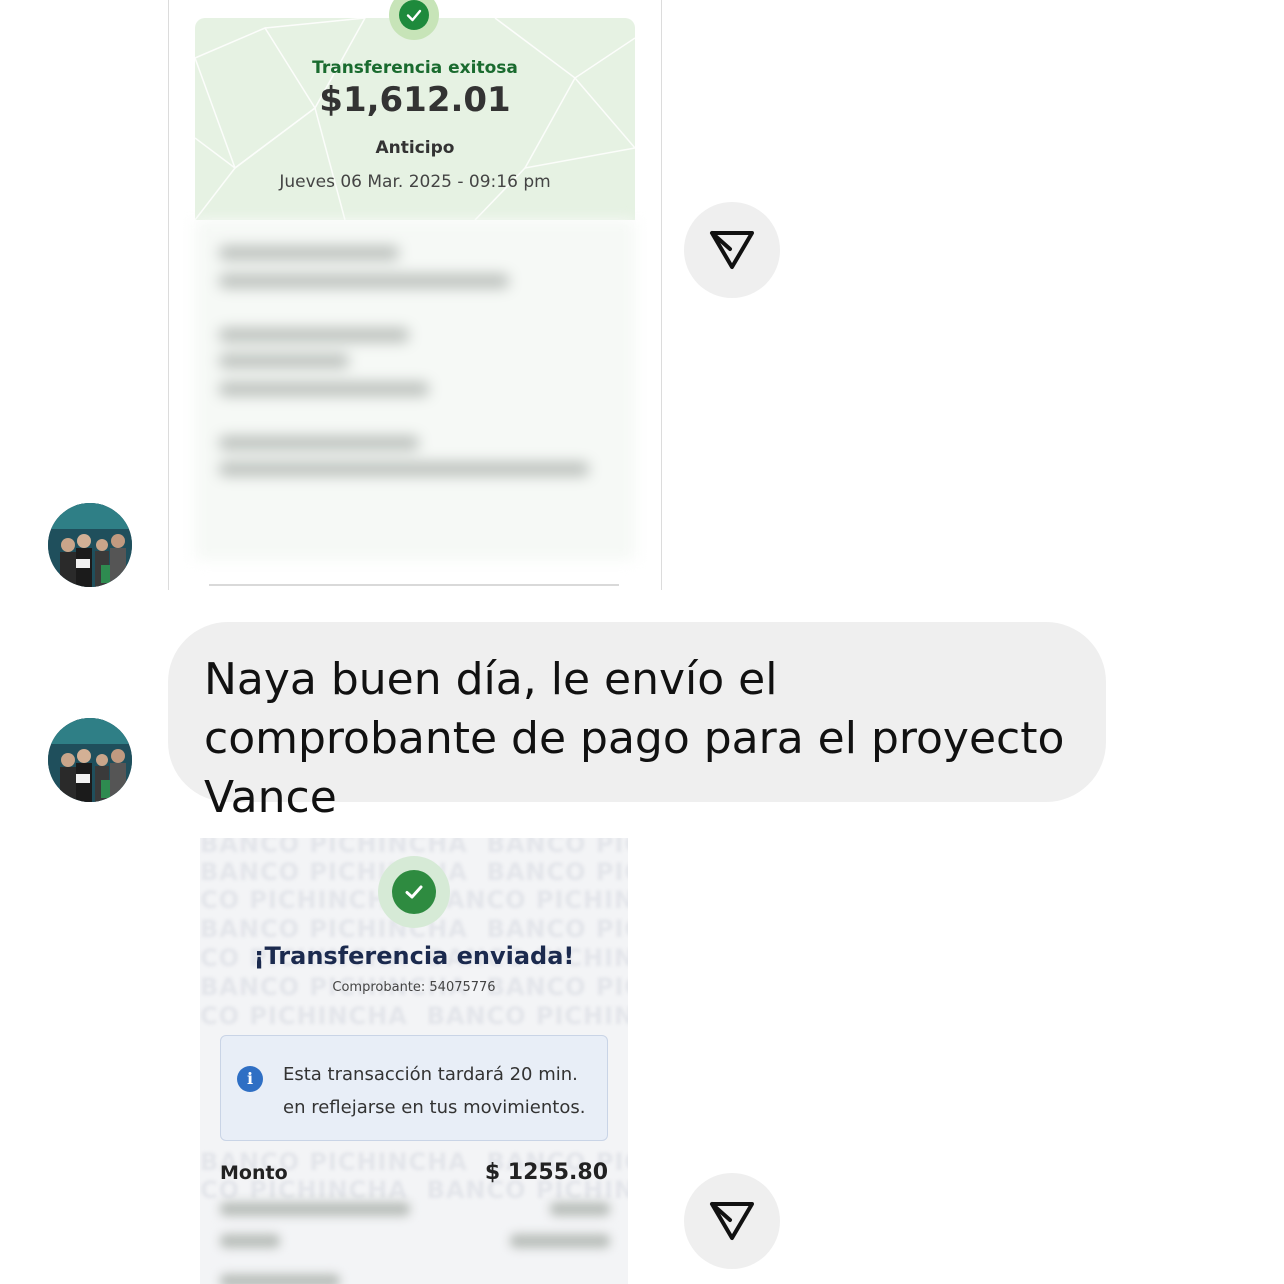 The image size is (1284, 1284). I want to click on transfer-status: Transferencia exitosa, so click(415, 68).